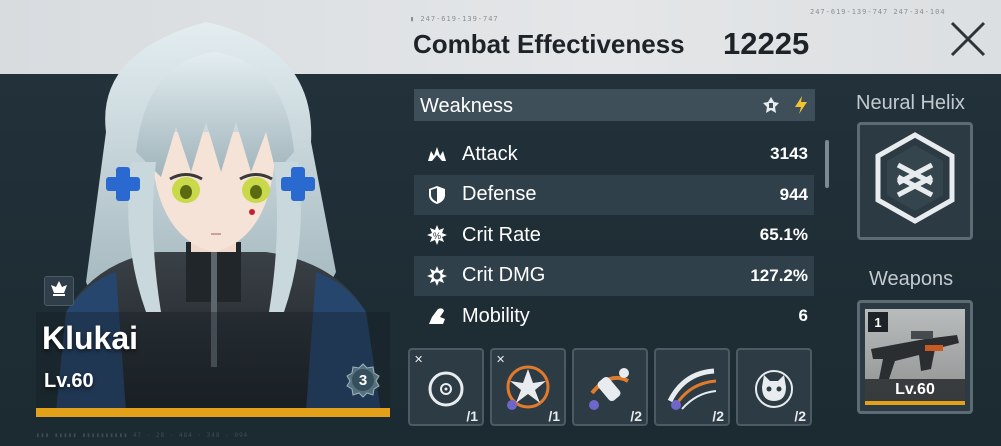 This screenshot has width=1001, height=446. What do you see at coordinates (783, 235) in the screenshot?
I see `stat-value: 65.1%` at bounding box center [783, 235].